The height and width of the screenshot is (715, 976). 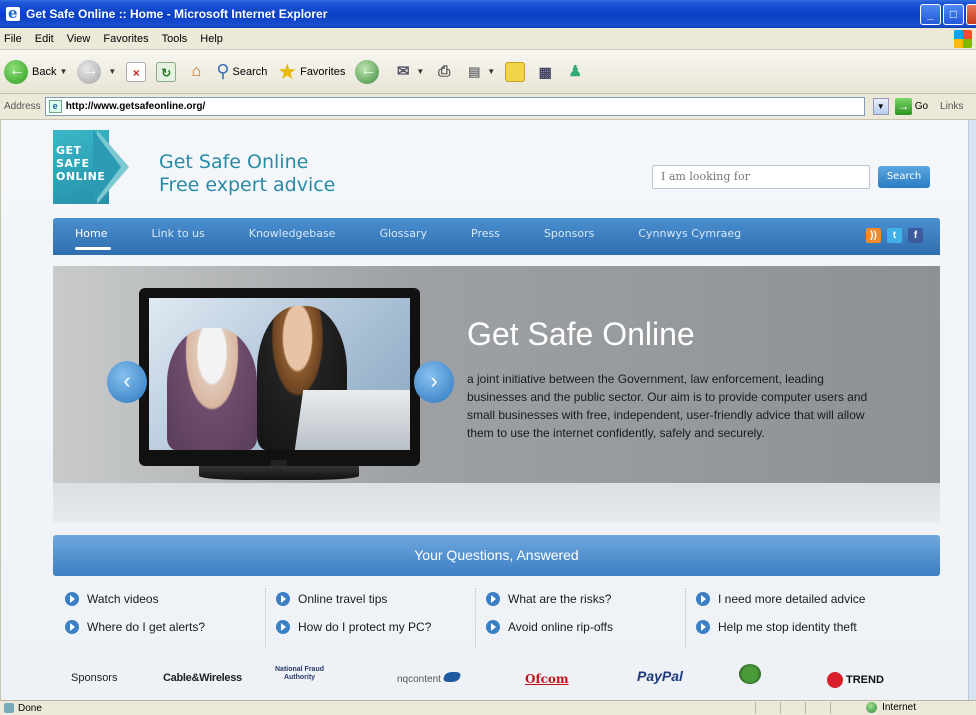 What do you see at coordinates (234, 162) in the screenshot?
I see `brand-title: Get Safe Online` at bounding box center [234, 162].